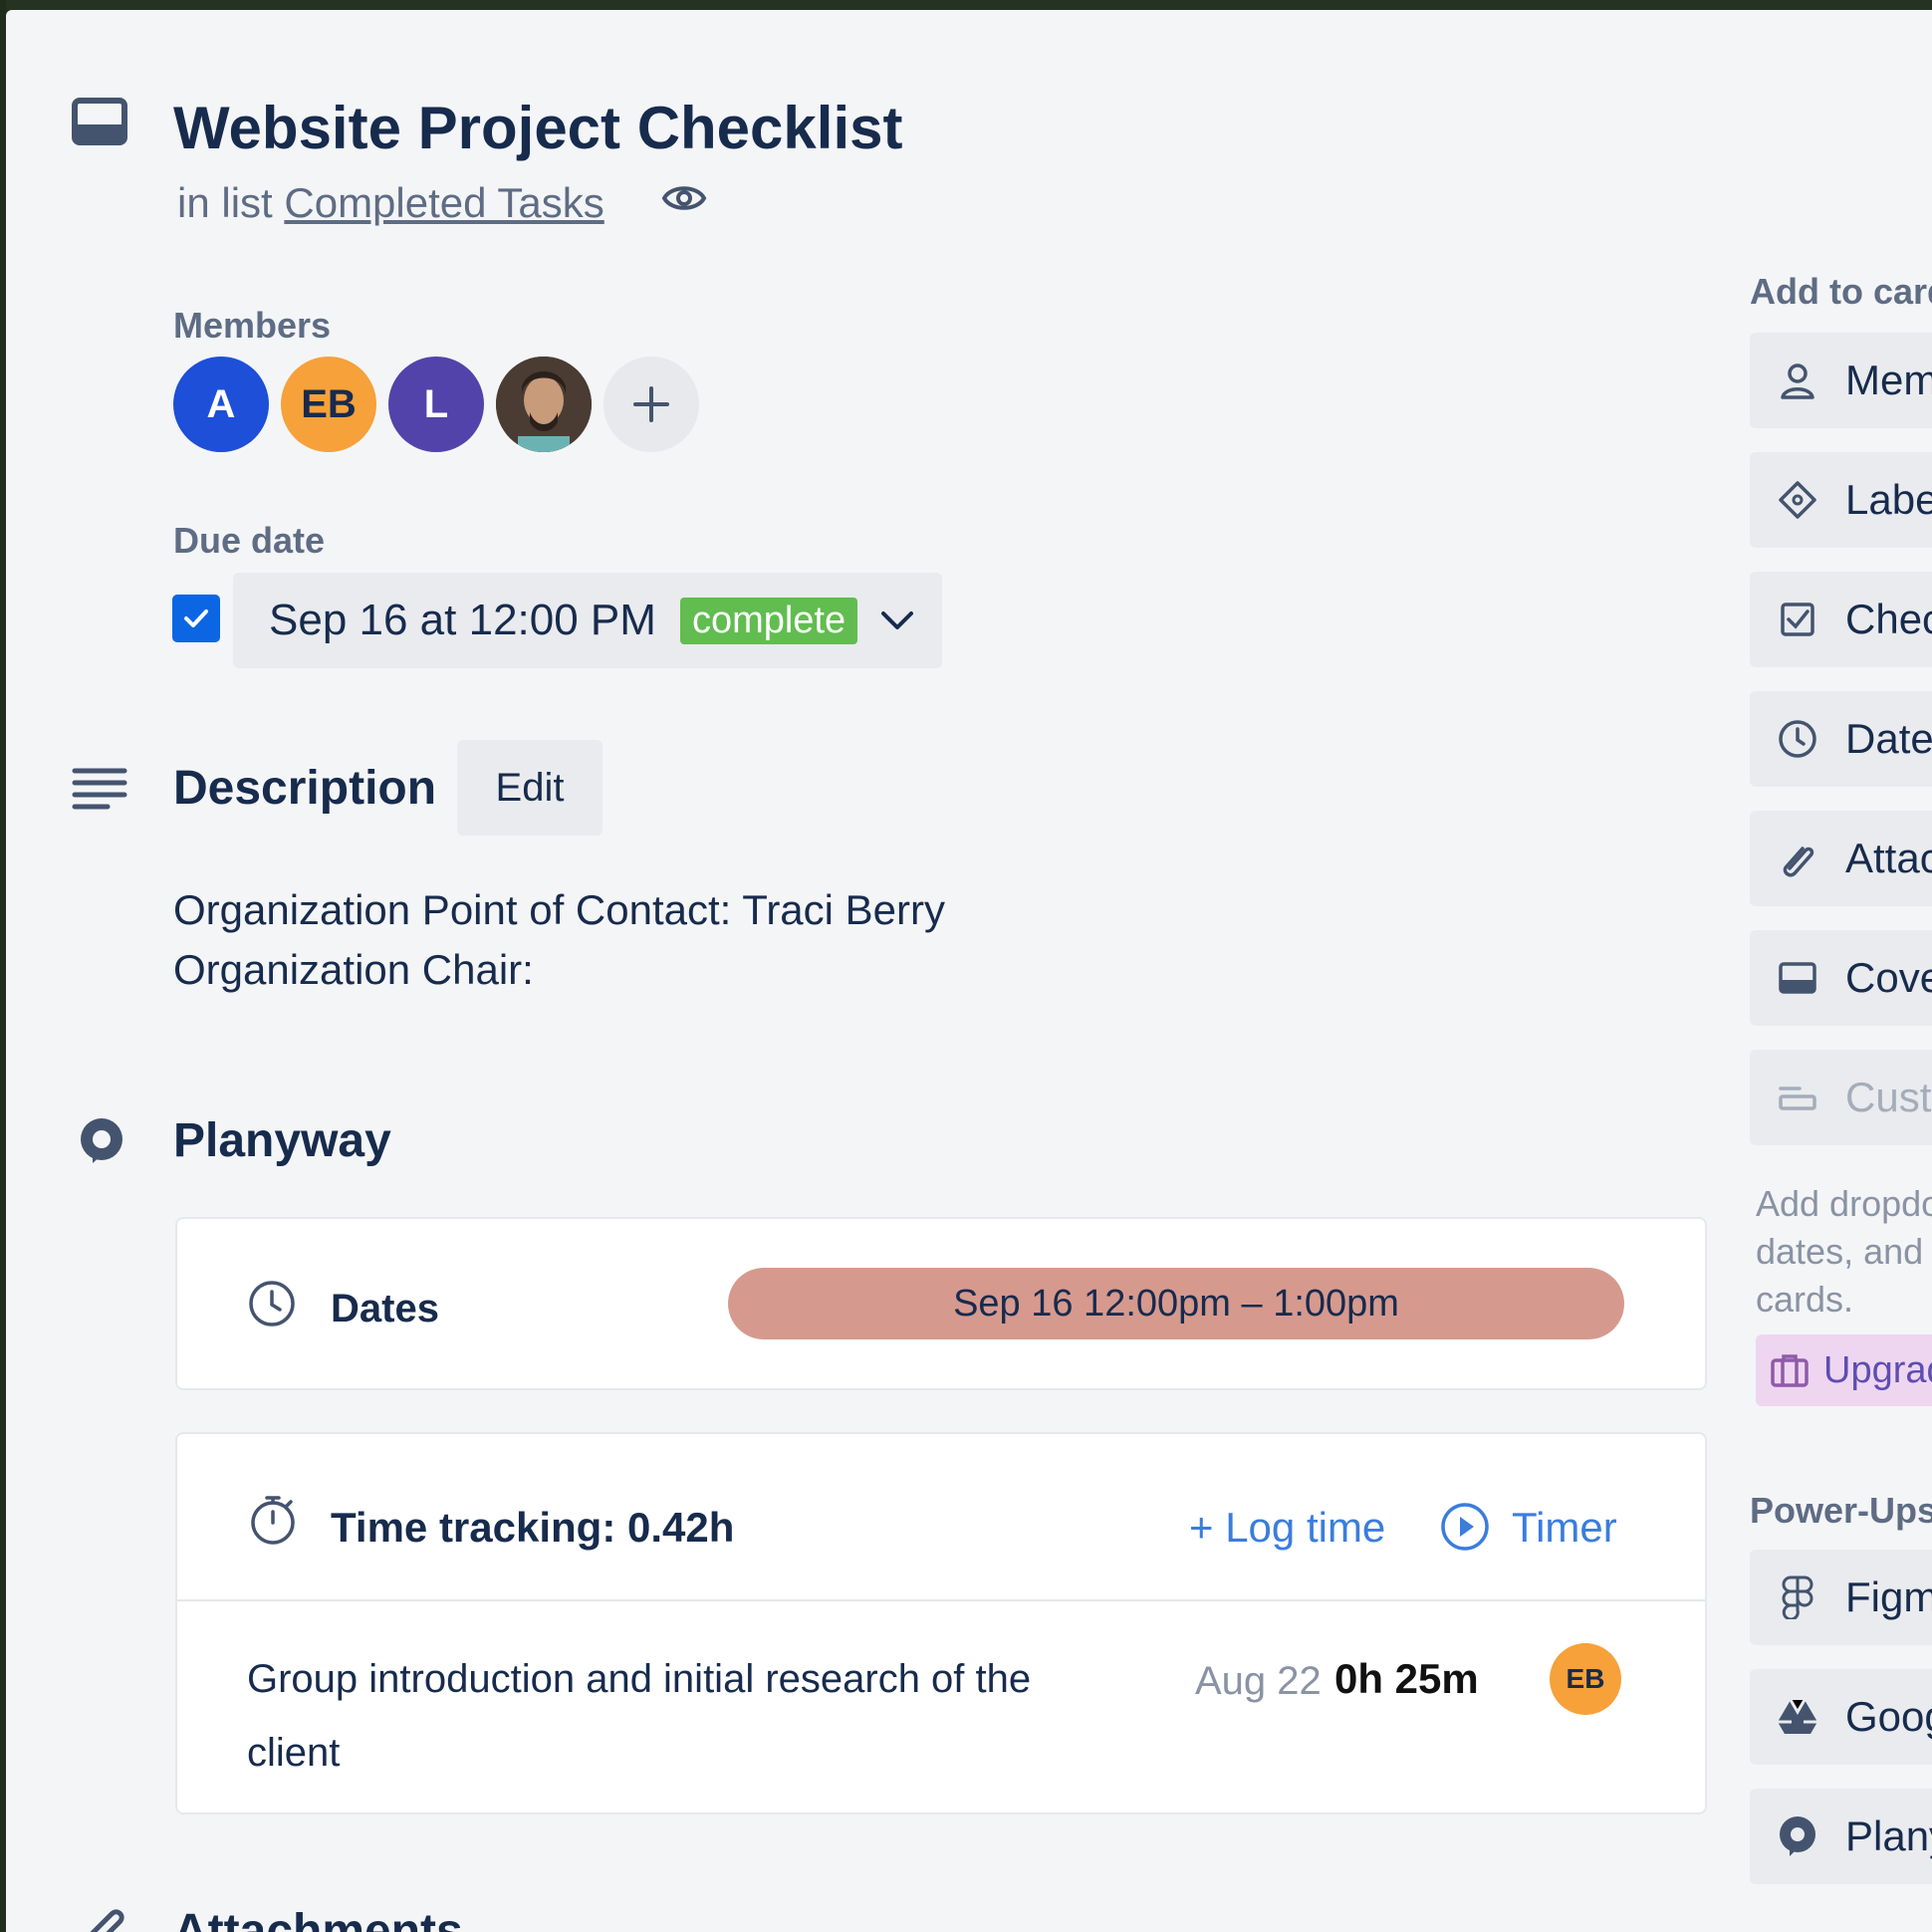 The image size is (1932, 1932). I want to click on due-date-button: Sep 16 at 12:00 PM complete, so click(588, 621).